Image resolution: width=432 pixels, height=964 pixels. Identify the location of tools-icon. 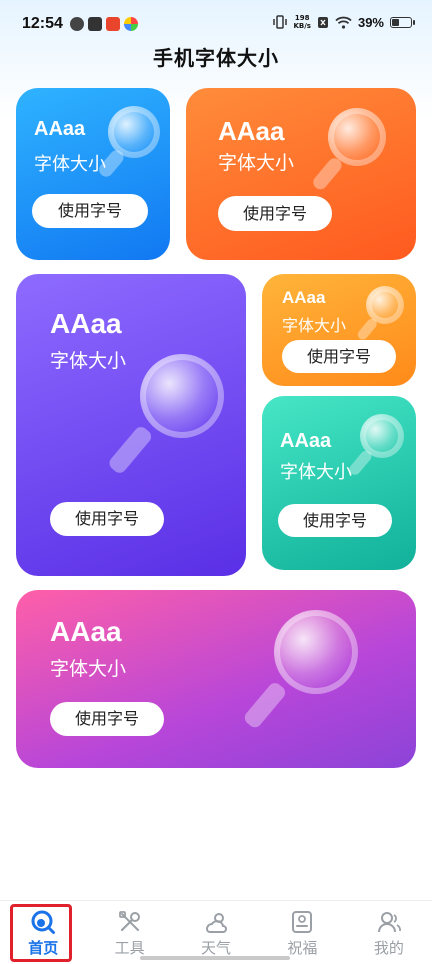
(129, 921).